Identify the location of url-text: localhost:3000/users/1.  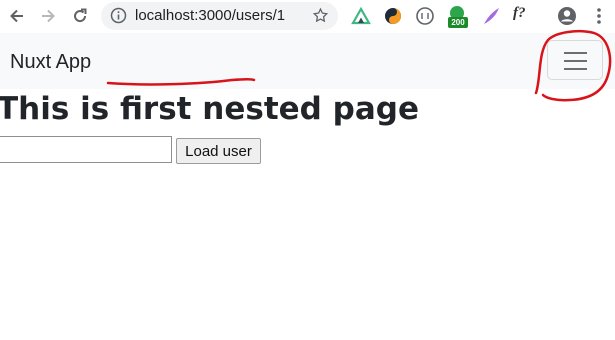
(210, 15).